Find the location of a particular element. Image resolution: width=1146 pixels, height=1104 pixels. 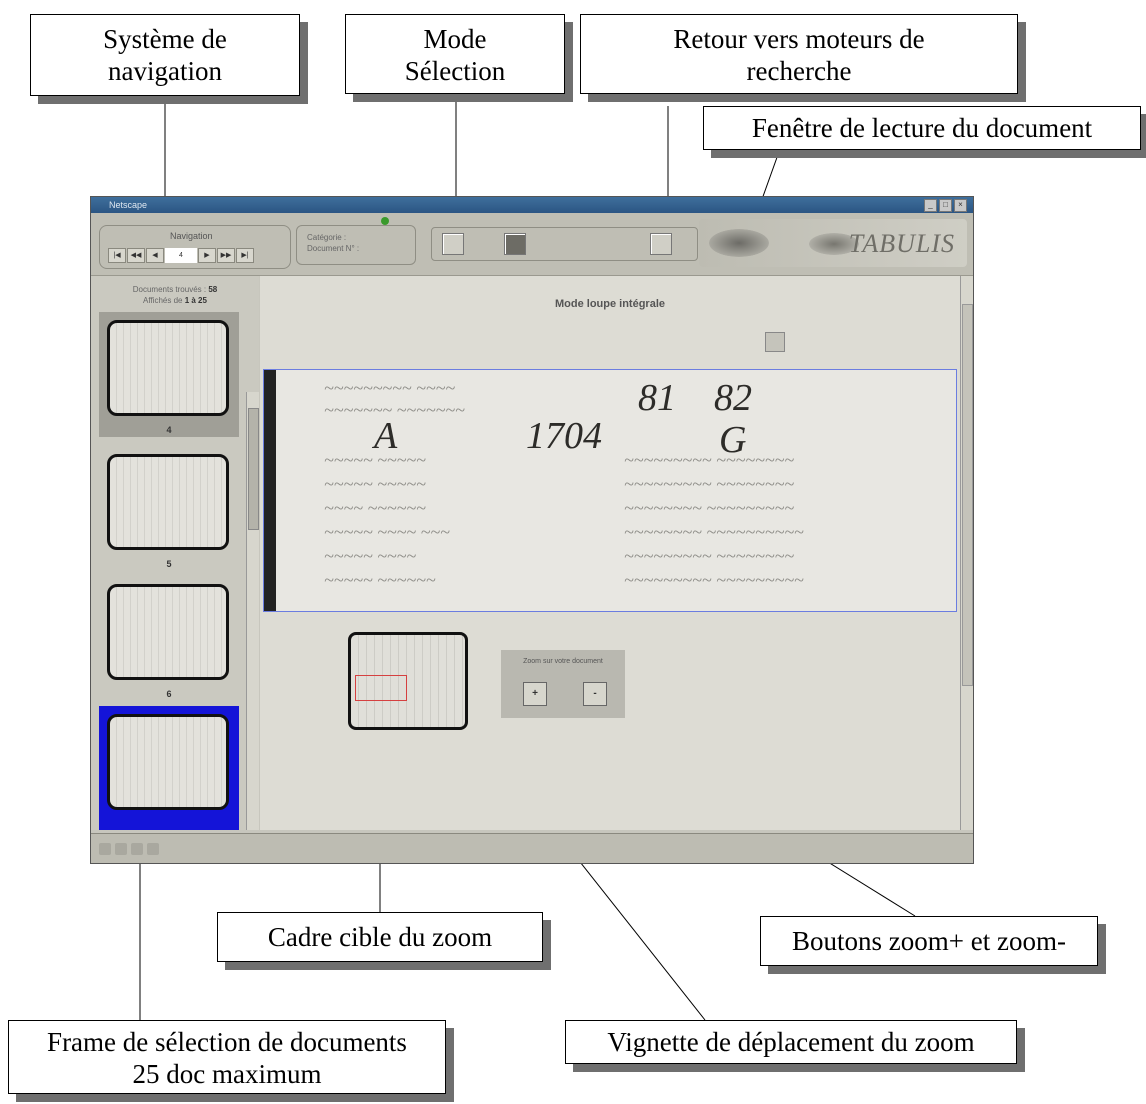

found-label: Documents trouvés : is located at coordinates (169, 289).